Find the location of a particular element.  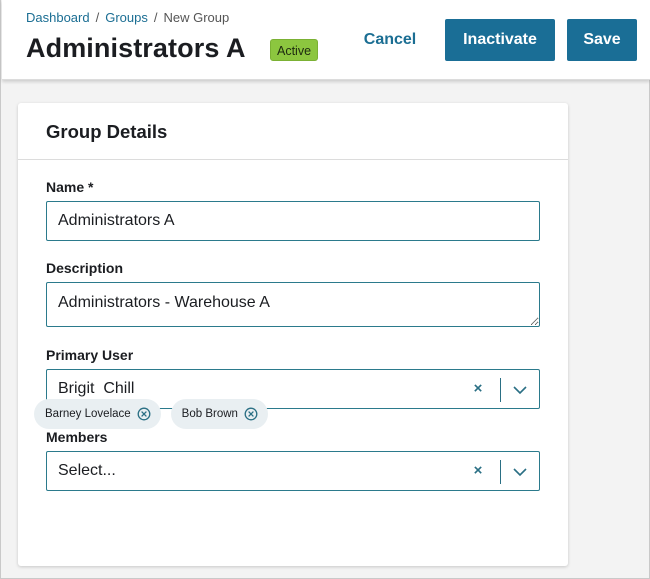

primary-user-value: Brigit Chill is located at coordinates (96, 388).